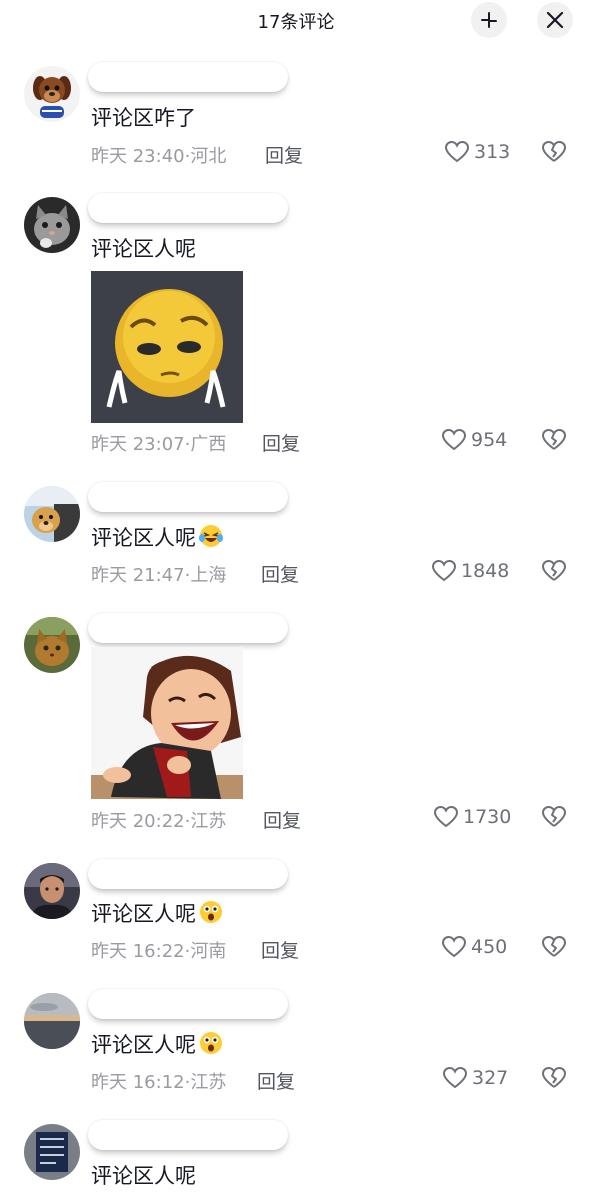  Describe the element at coordinates (485, 571) in the screenshot. I see `like-count: 1848` at that location.